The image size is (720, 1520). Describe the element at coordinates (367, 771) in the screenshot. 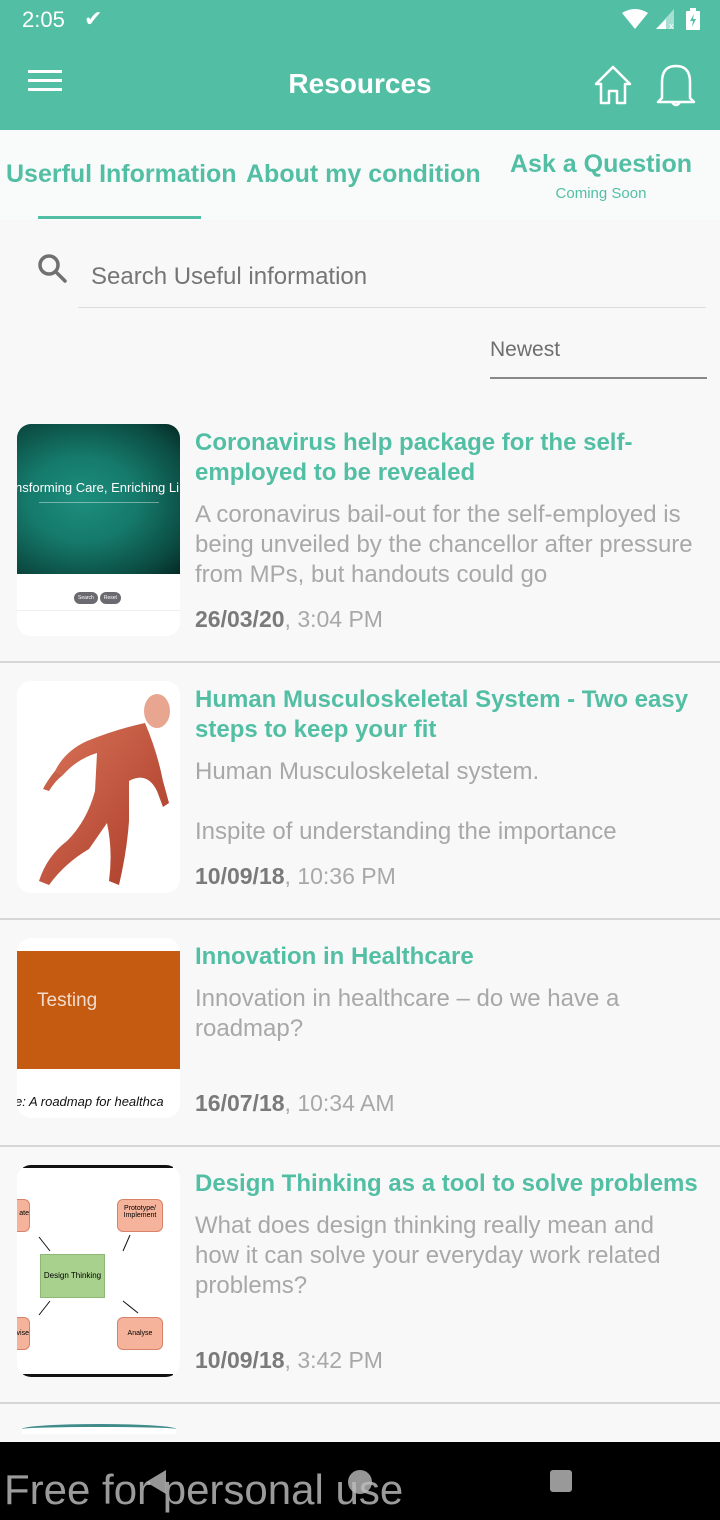

I see `article-description: Human Musculoskeletal system.` at that location.